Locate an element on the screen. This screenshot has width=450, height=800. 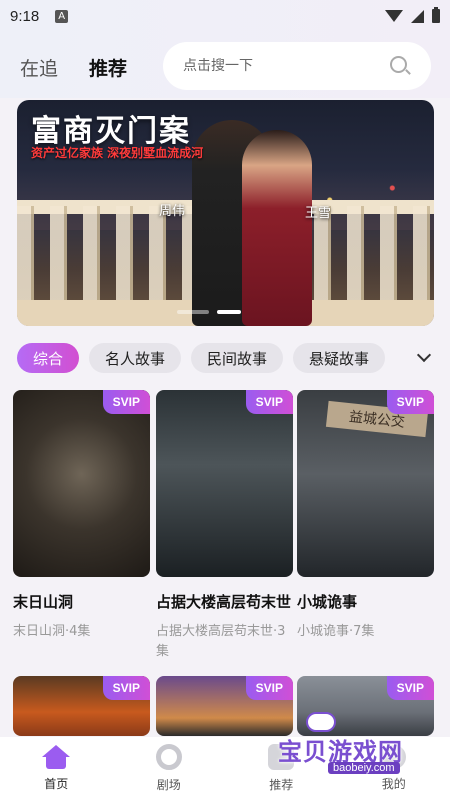
tab-recommend: 推荐 is located at coordinates (108, 67).